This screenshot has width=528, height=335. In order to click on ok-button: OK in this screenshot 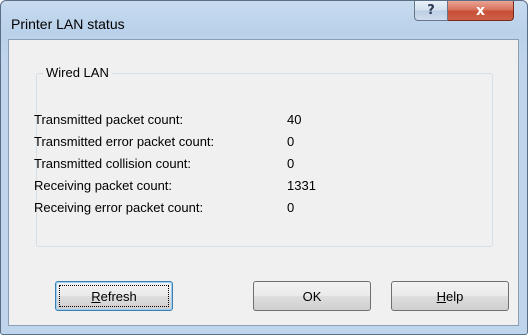, I will do `click(312, 296)`.